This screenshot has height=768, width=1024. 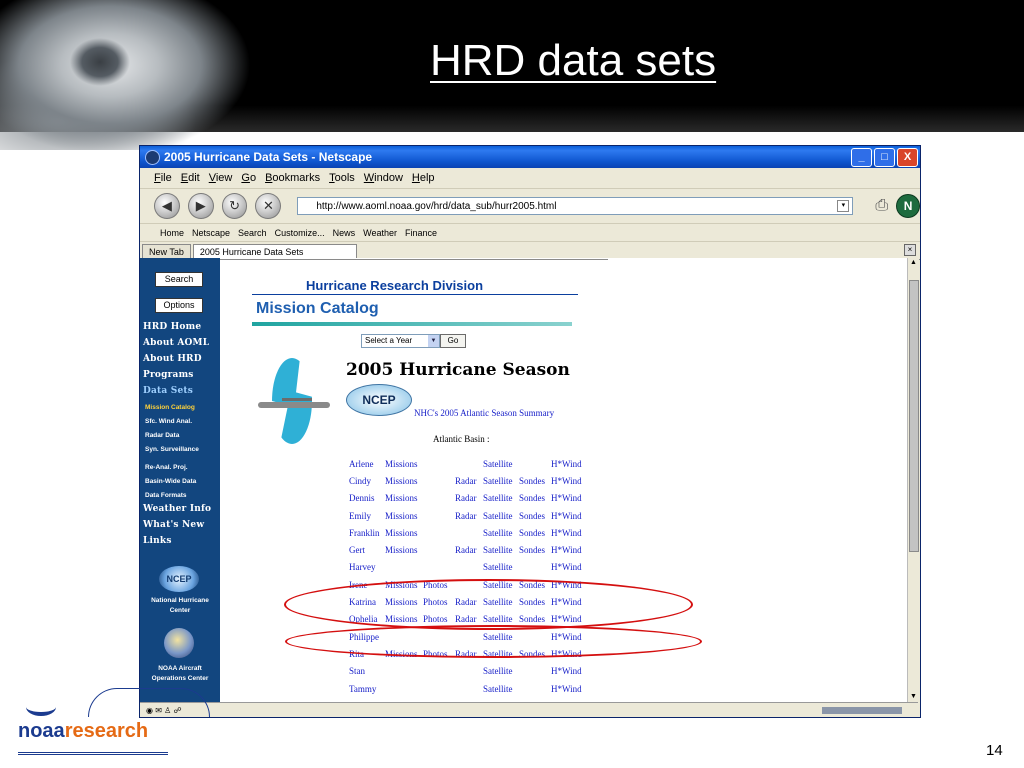 I want to click on sub-data-formats: Data Formats, so click(x=166, y=495).